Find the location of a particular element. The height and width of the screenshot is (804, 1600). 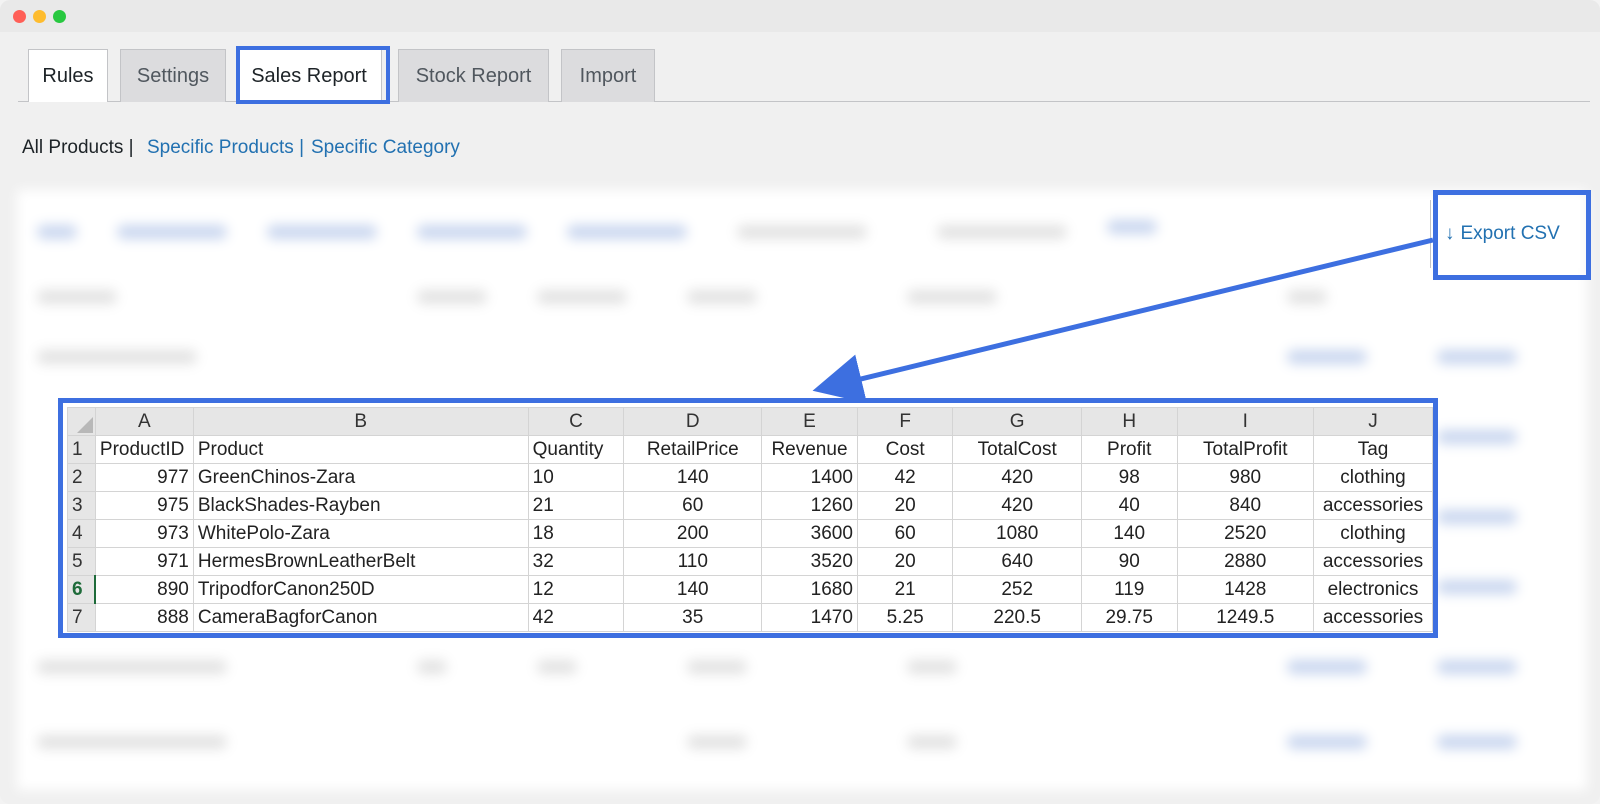

filter-specific-products-link: Specific Products | is located at coordinates (225, 148).